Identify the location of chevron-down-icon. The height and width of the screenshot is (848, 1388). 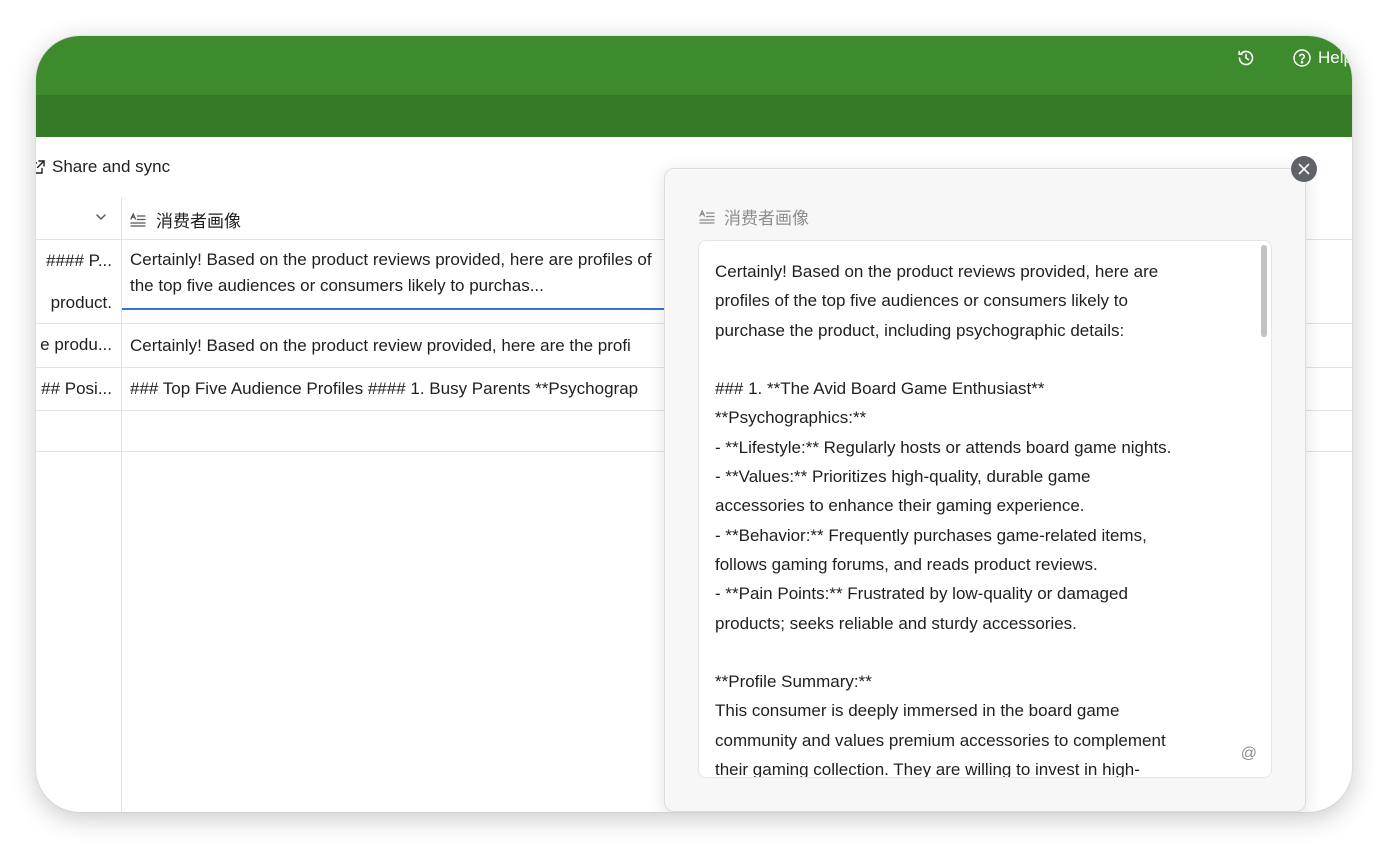
(101, 217).